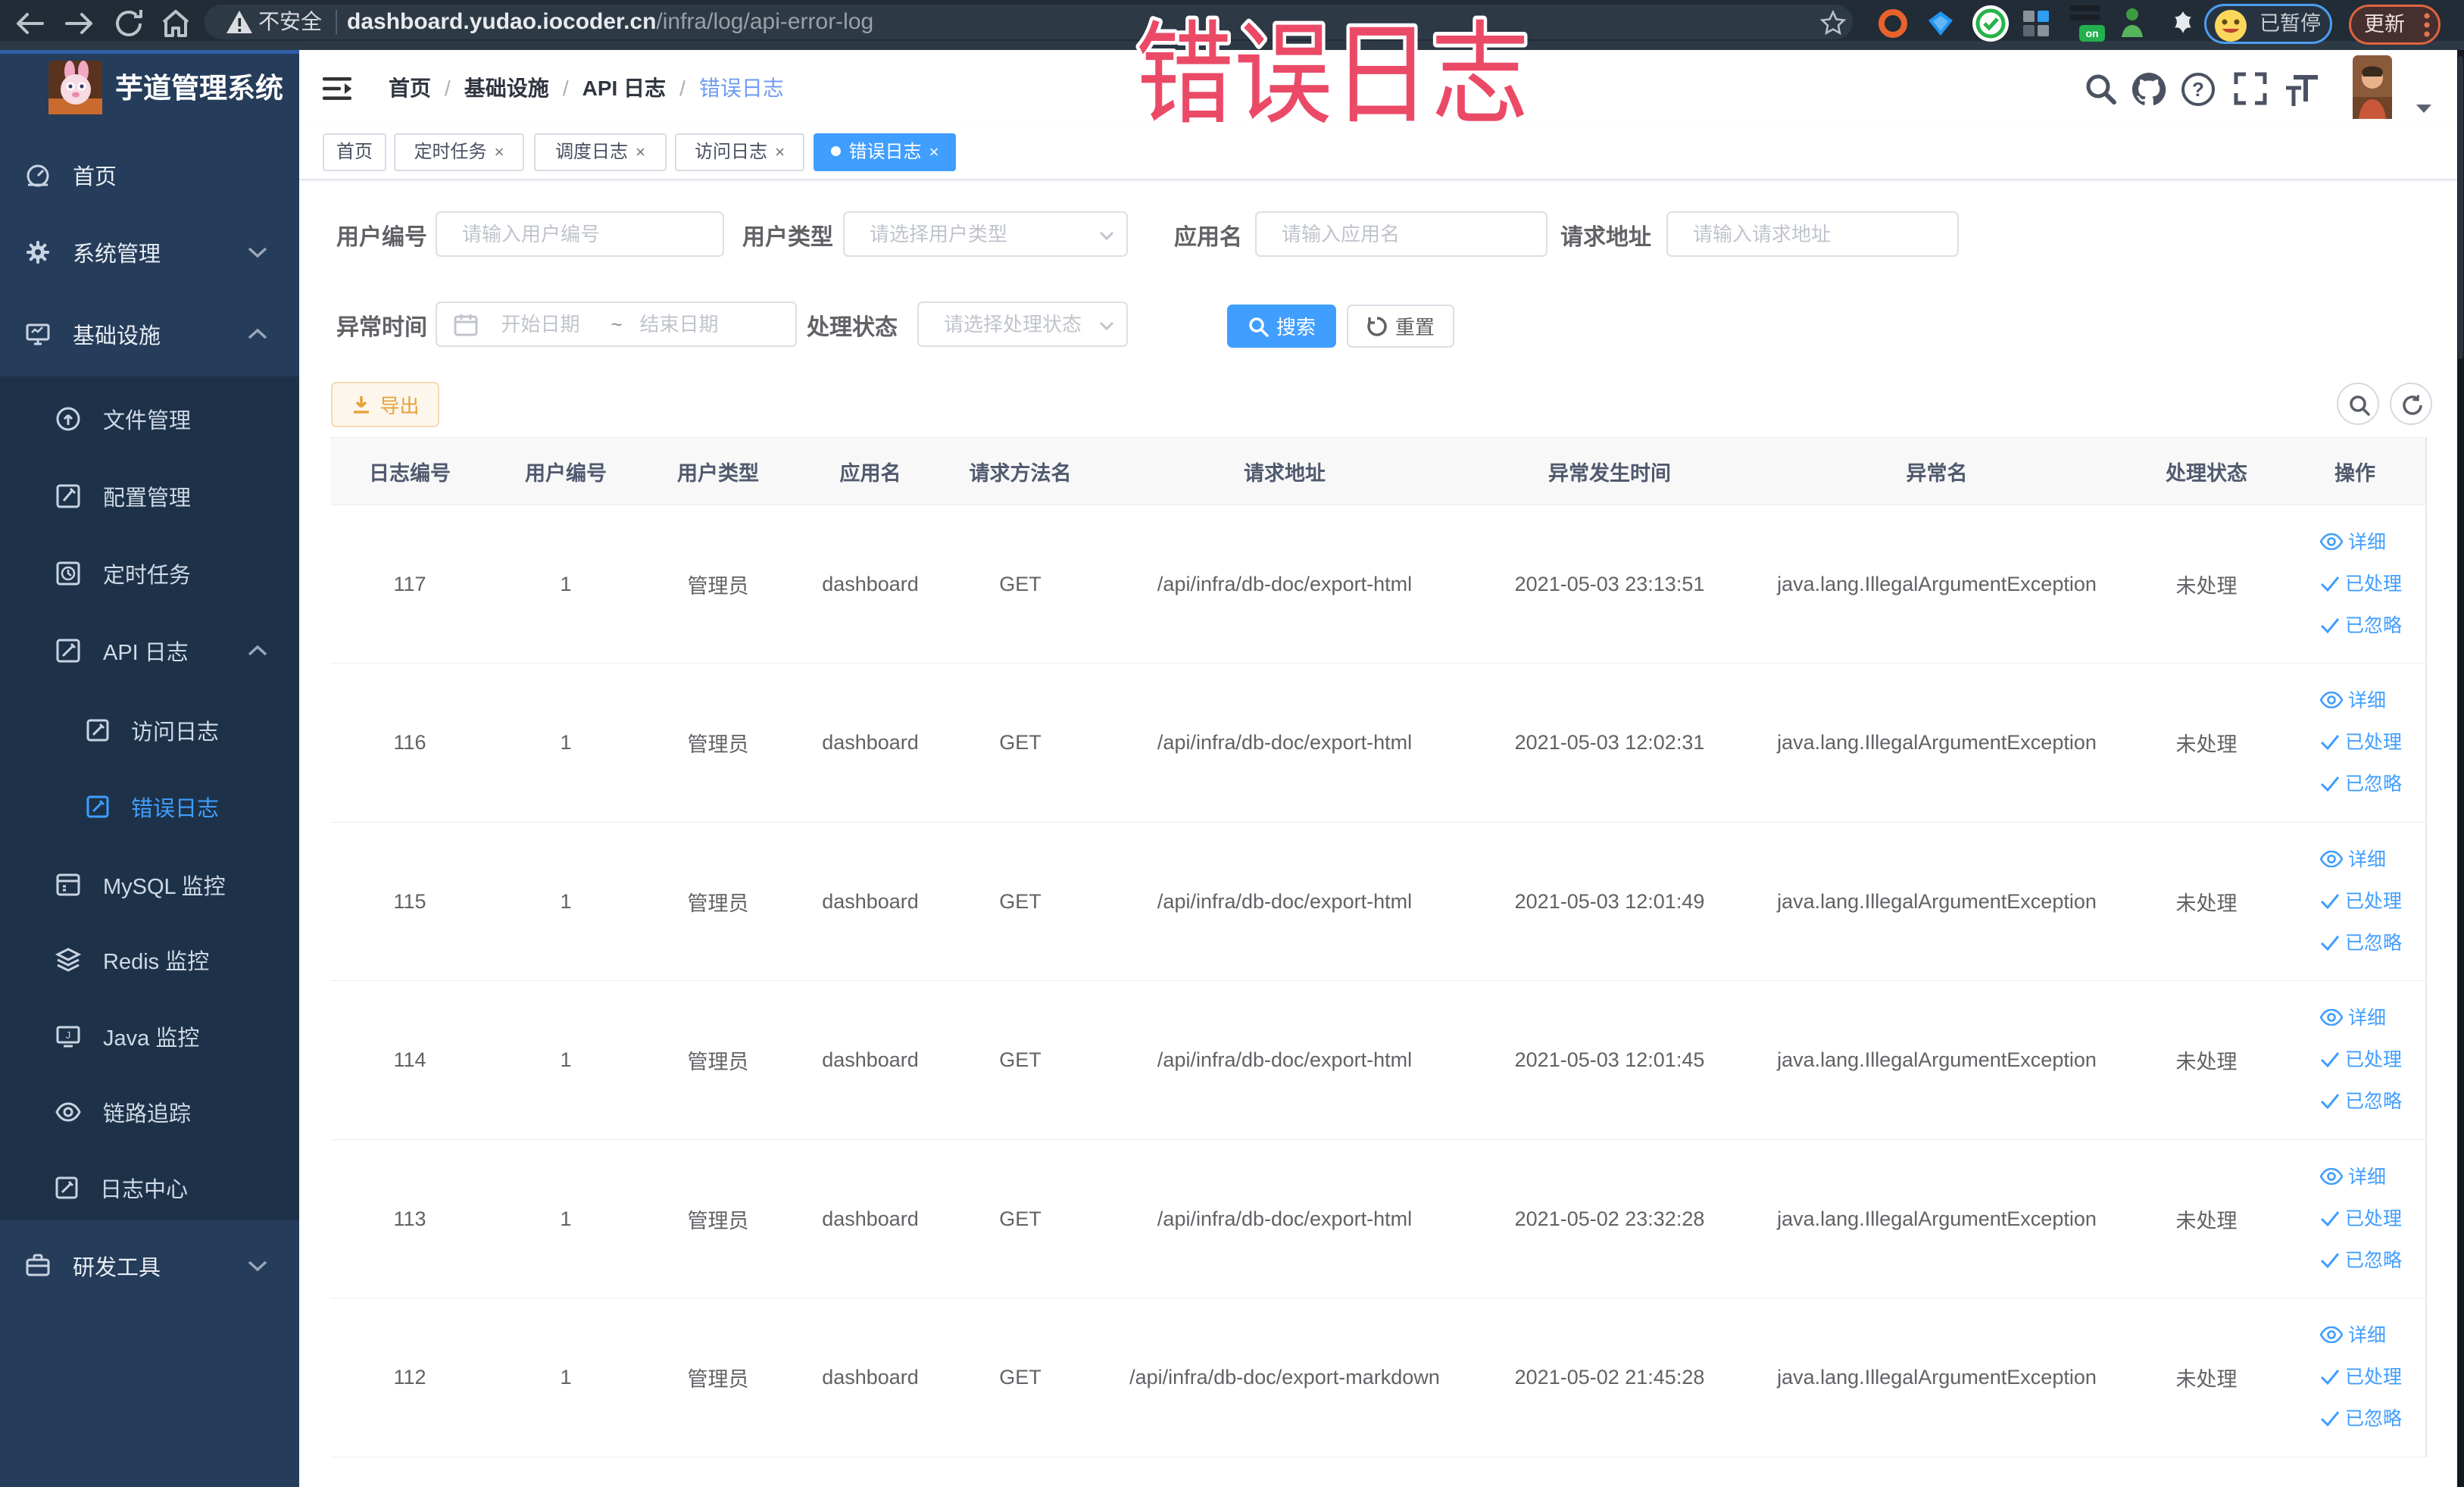  Describe the element at coordinates (2091, 33) in the screenshot. I see `svg-text: on` at that location.